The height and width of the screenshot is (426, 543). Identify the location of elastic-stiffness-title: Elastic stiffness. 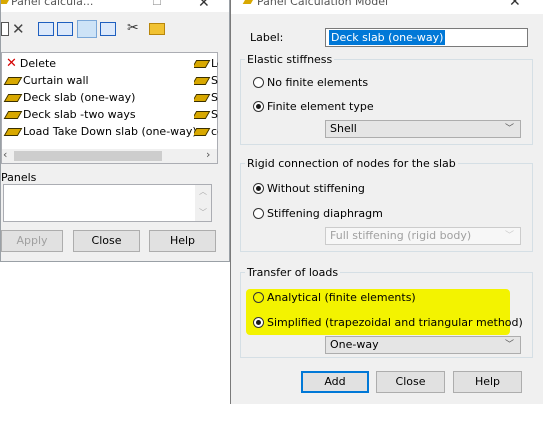
(290, 59).